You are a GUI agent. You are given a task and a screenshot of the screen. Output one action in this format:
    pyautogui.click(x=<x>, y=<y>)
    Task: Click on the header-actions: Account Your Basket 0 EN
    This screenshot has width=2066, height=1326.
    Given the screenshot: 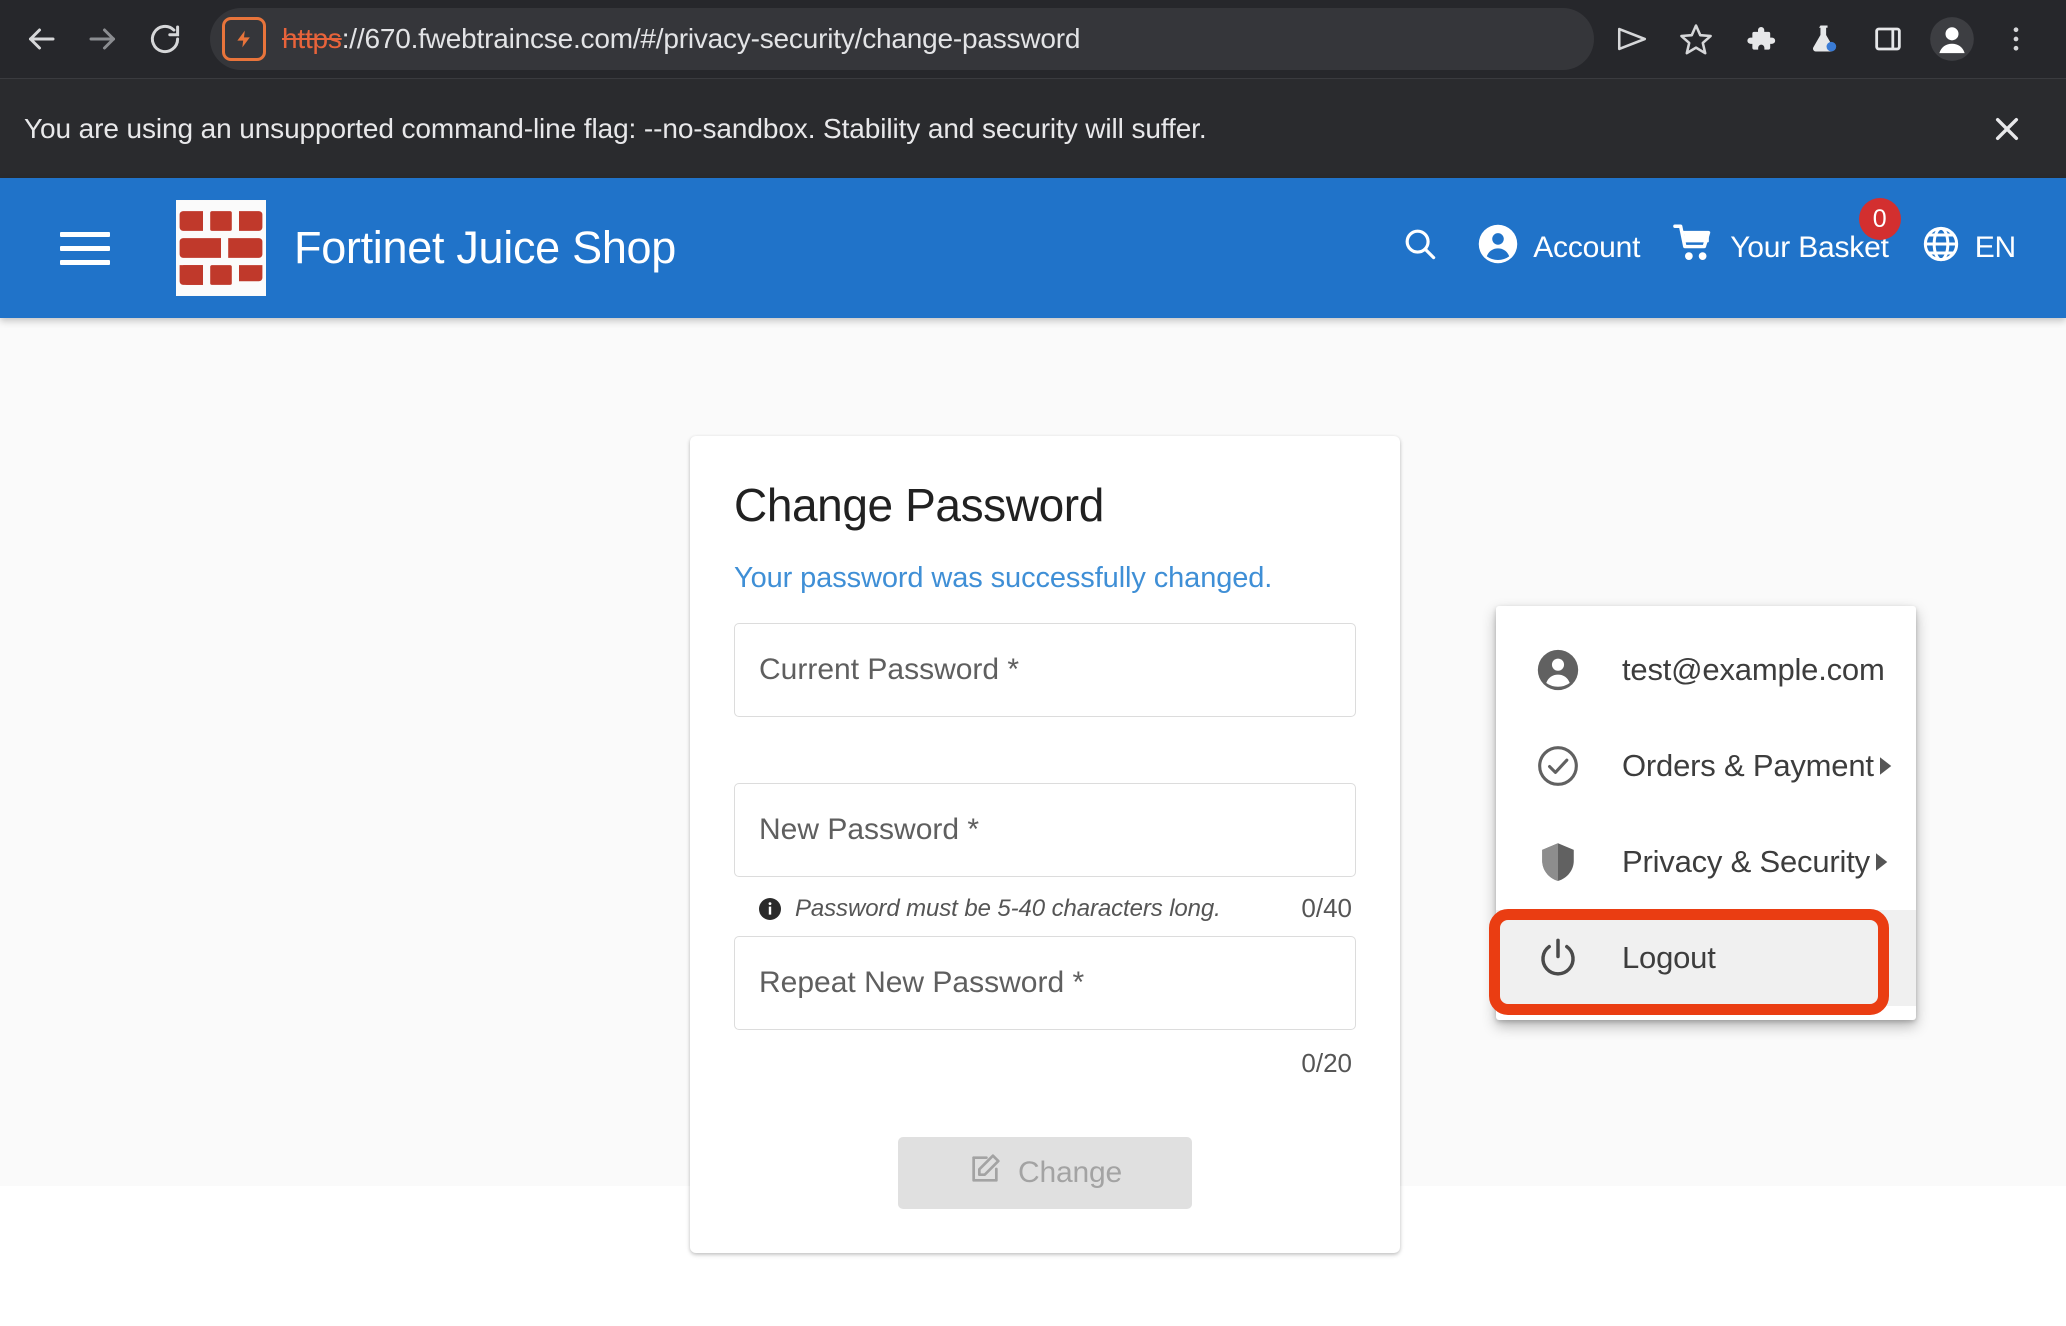 What is the action you would take?
    pyautogui.click(x=1705, y=241)
    